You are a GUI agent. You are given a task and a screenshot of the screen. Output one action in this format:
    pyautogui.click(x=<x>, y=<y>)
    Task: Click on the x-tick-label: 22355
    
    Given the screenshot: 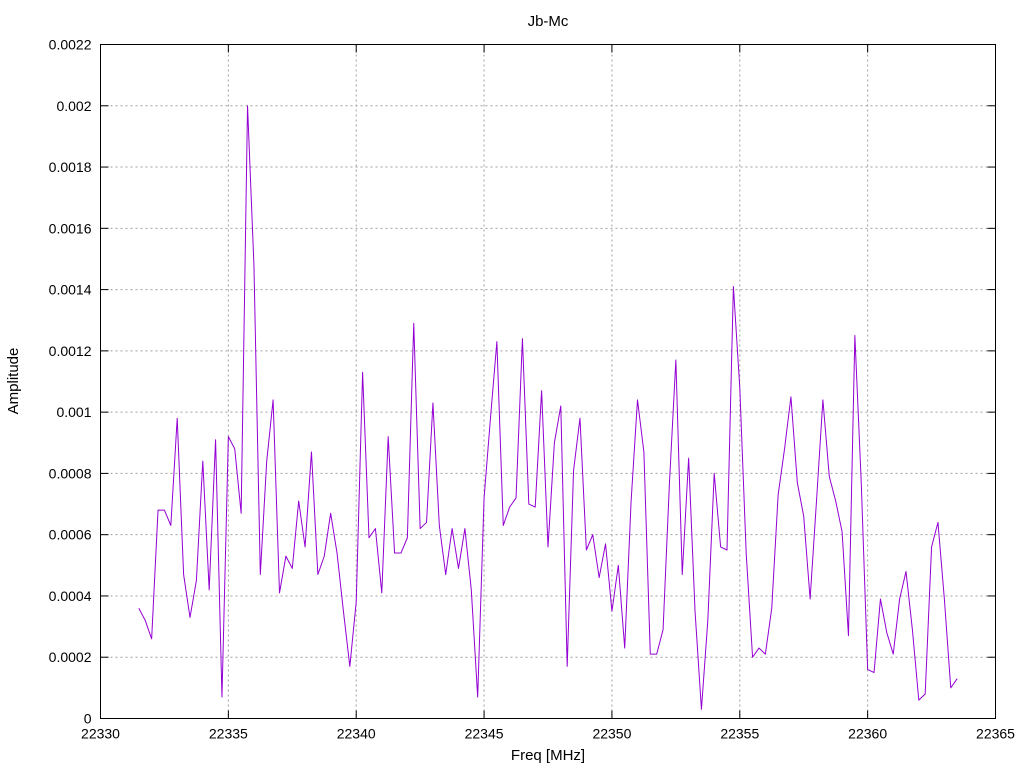 What is the action you would take?
    pyautogui.click(x=739, y=734)
    